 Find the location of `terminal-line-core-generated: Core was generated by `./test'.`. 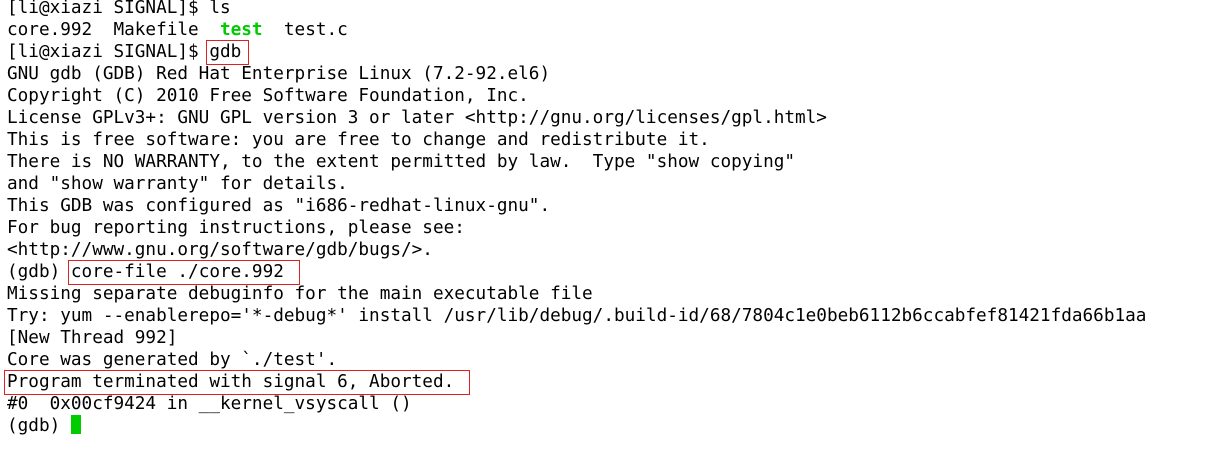

terminal-line-core-generated: Core was generated by `./test'. is located at coordinates (172, 360).